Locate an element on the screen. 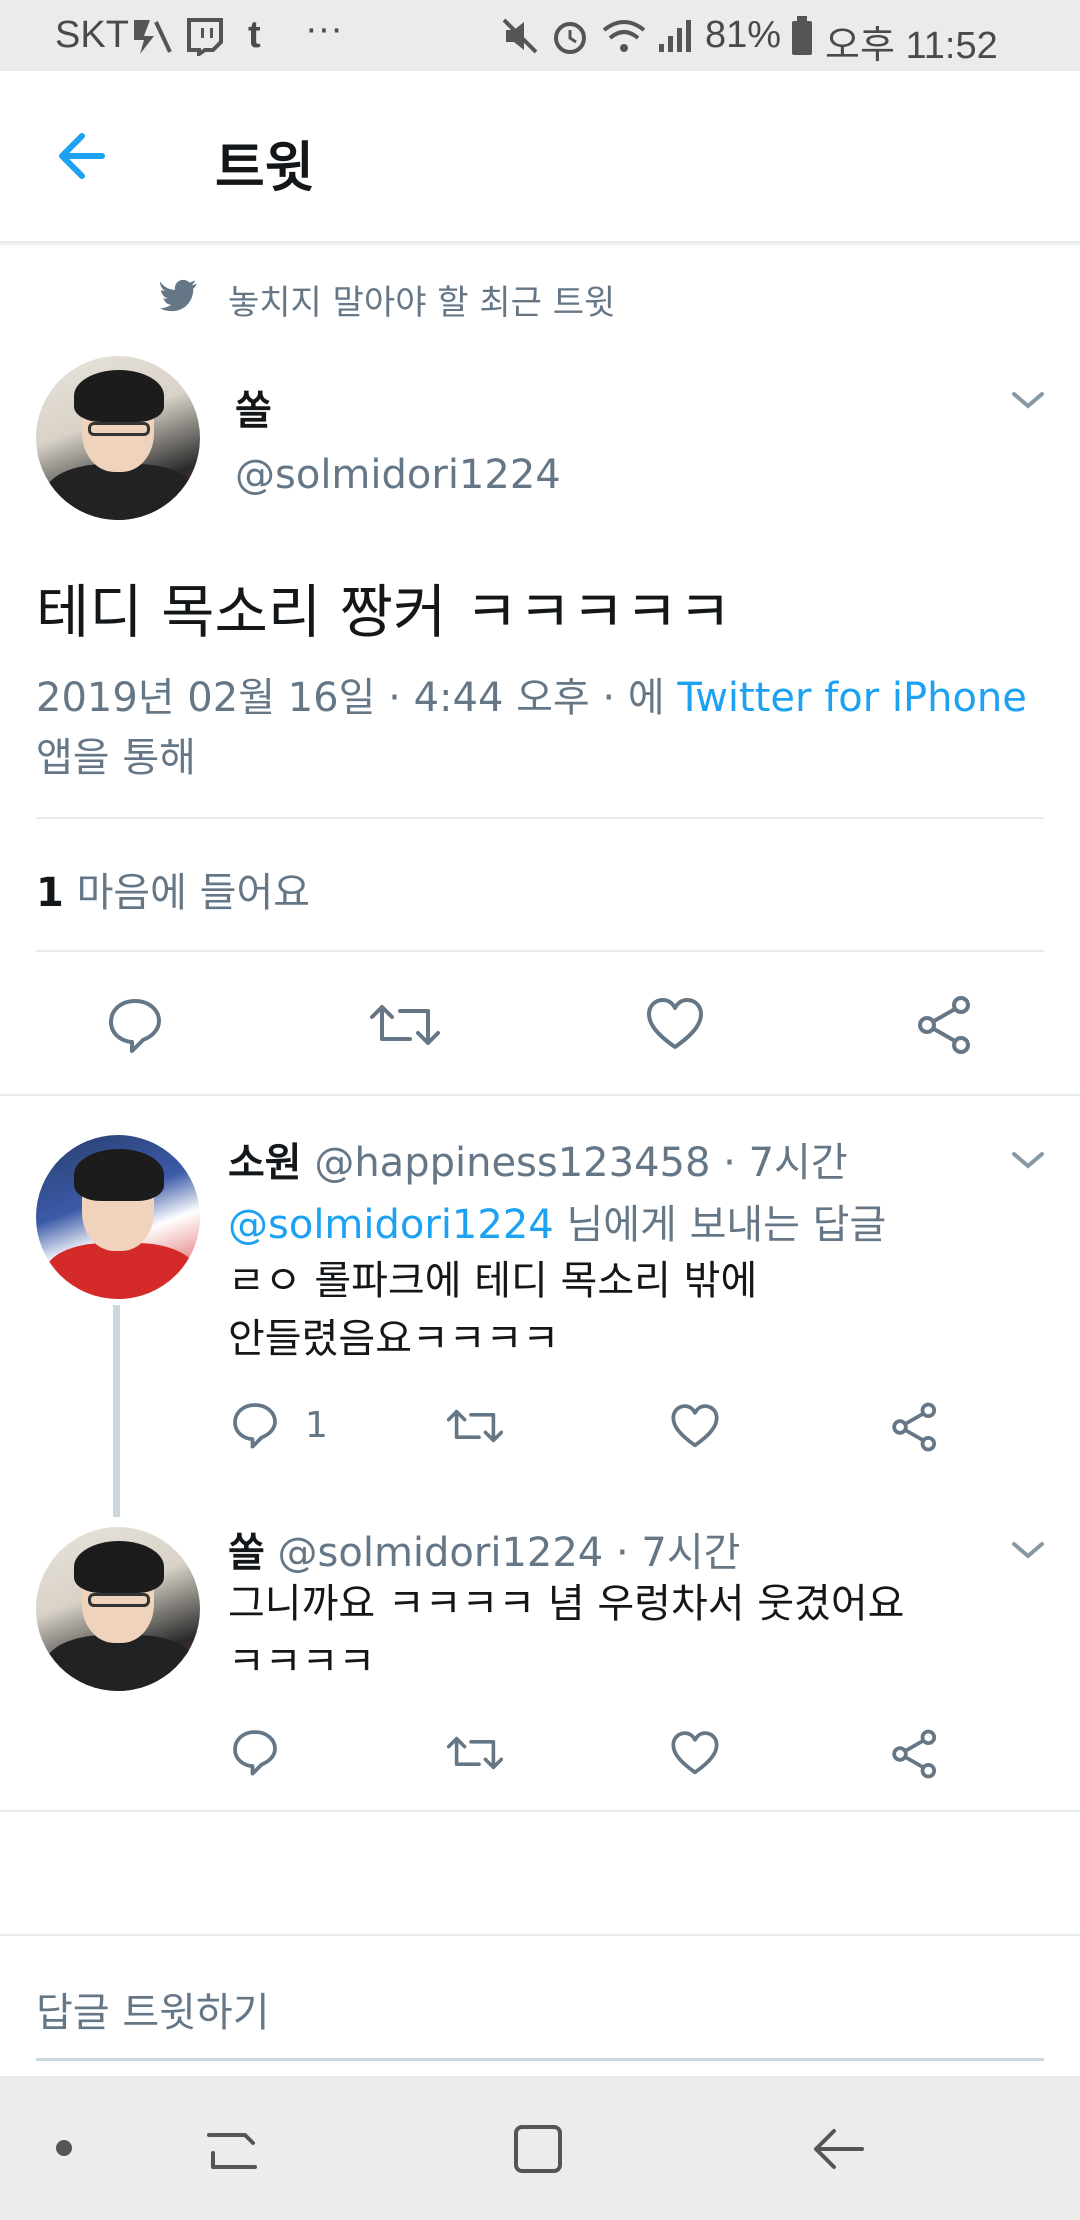 The width and height of the screenshot is (1080, 2220). nav-dot-icon is located at coordinates (64, 2148).